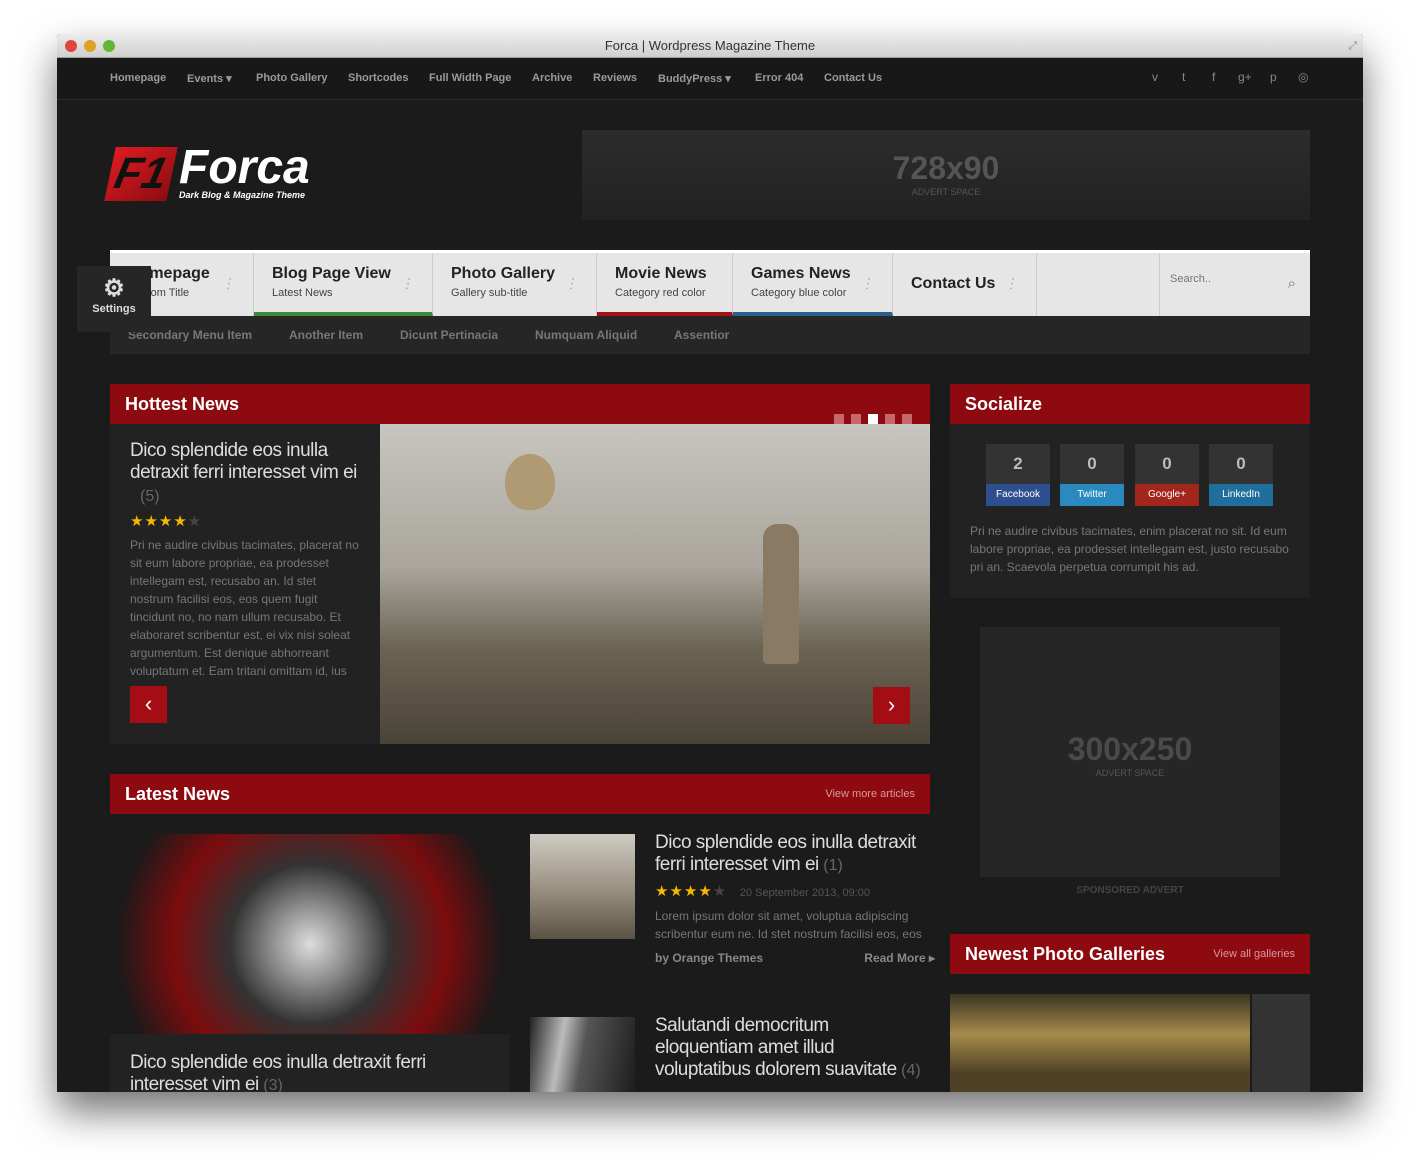 The image size is (1420, 1171). I want to click on comment-count: (4), so click(911, 1070).